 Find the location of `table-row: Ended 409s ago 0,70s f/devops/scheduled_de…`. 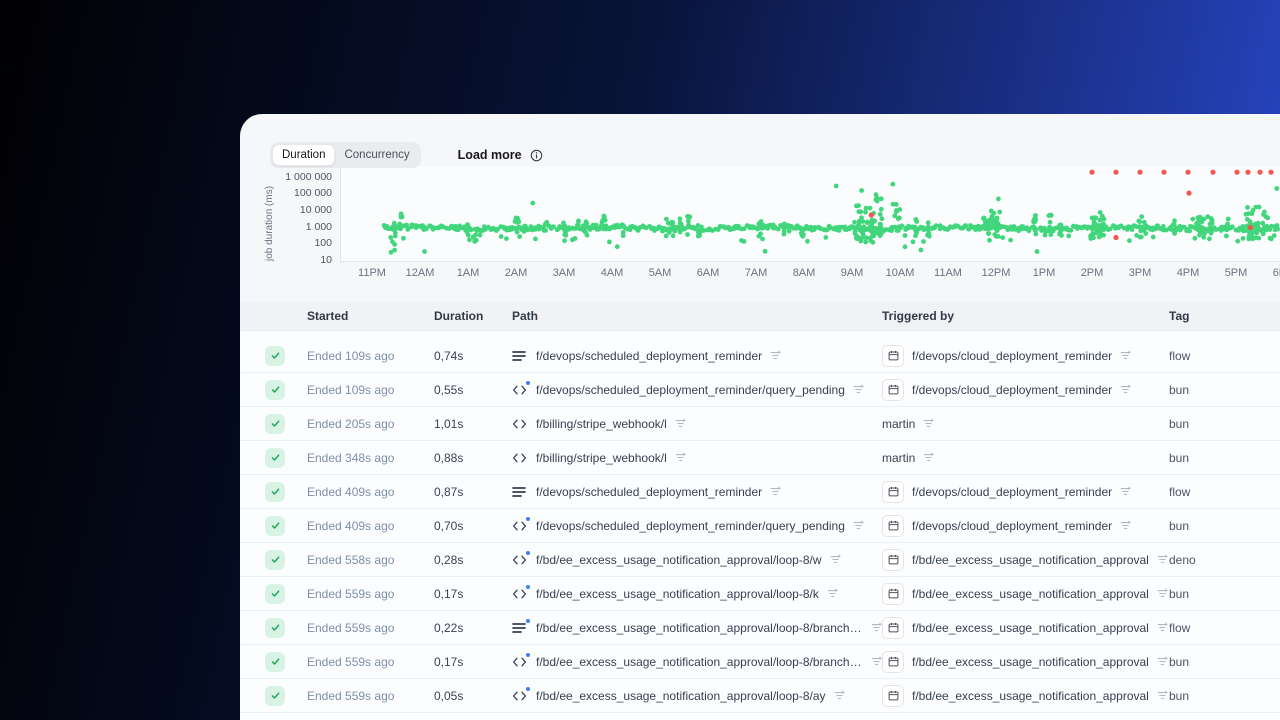

table-row: Ended 409s ago 0,70s f/devops/scheduled_de… is located at coordinates (760, 526).